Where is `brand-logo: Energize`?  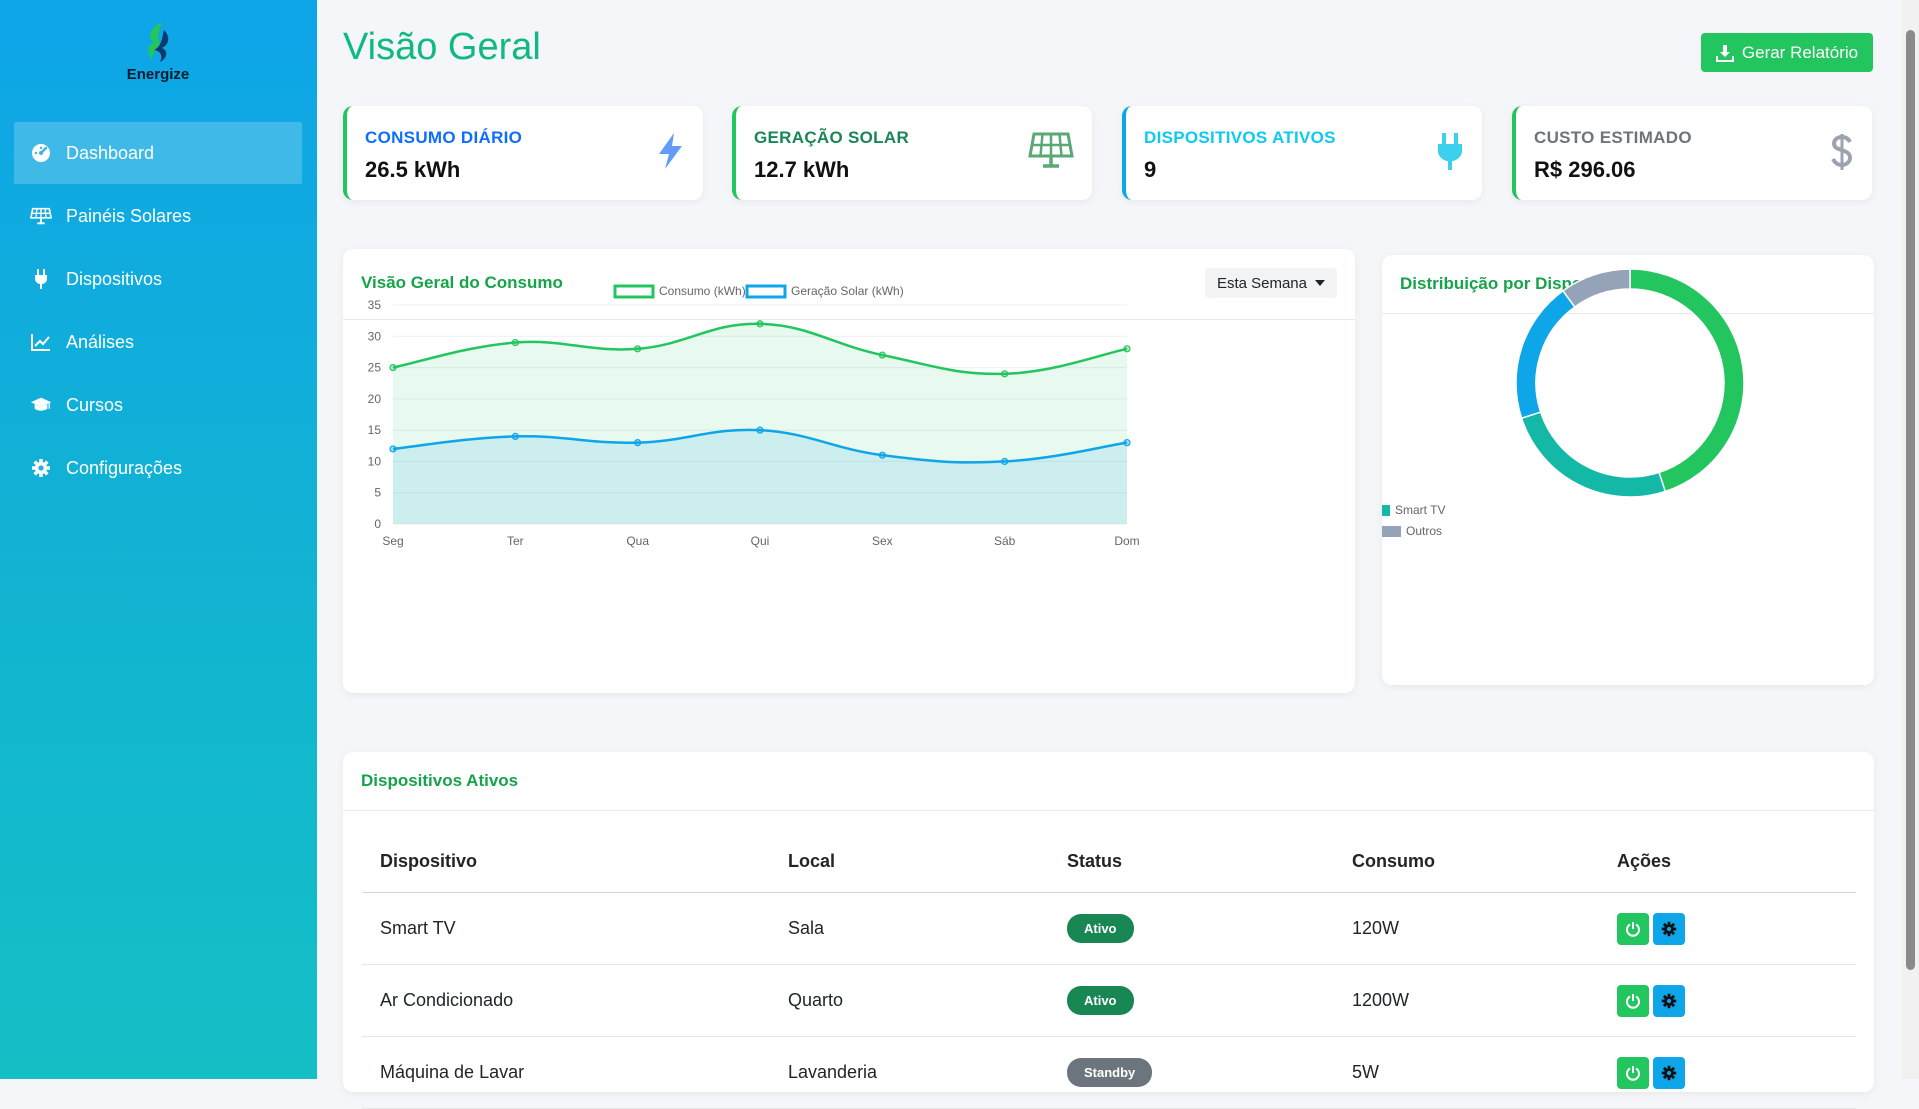 brand-logo: Energize is located at coordinates (158, 51).